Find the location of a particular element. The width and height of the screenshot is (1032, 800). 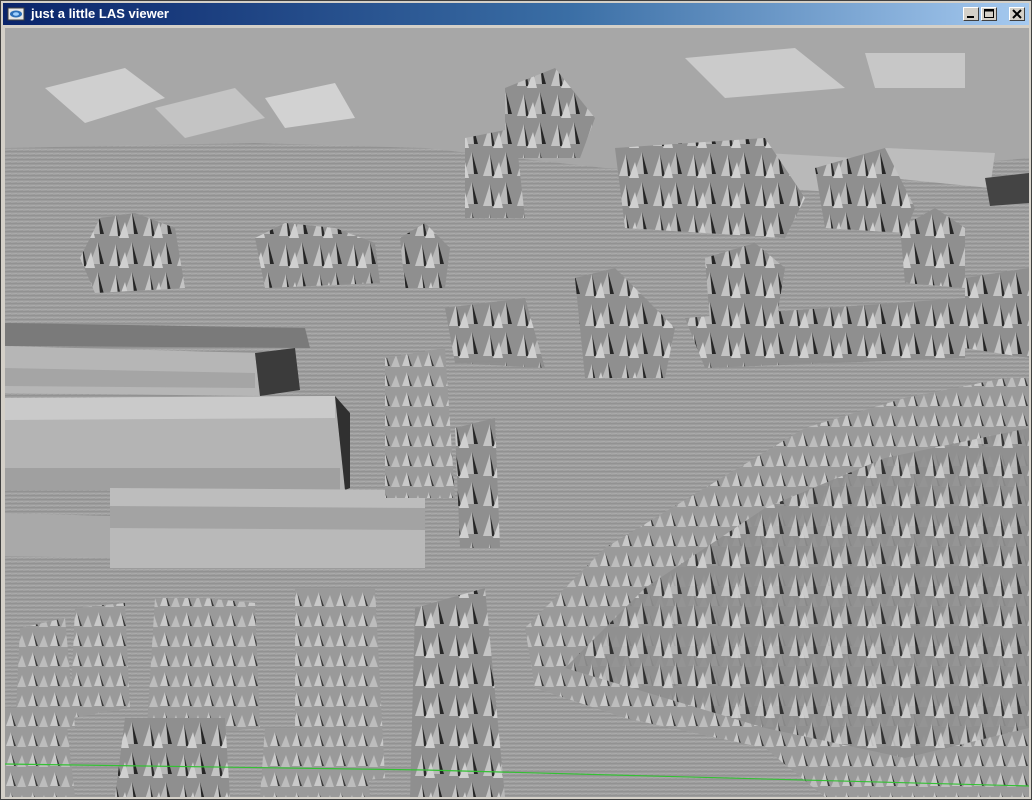

close-button is located at coordinates (1017, 14).